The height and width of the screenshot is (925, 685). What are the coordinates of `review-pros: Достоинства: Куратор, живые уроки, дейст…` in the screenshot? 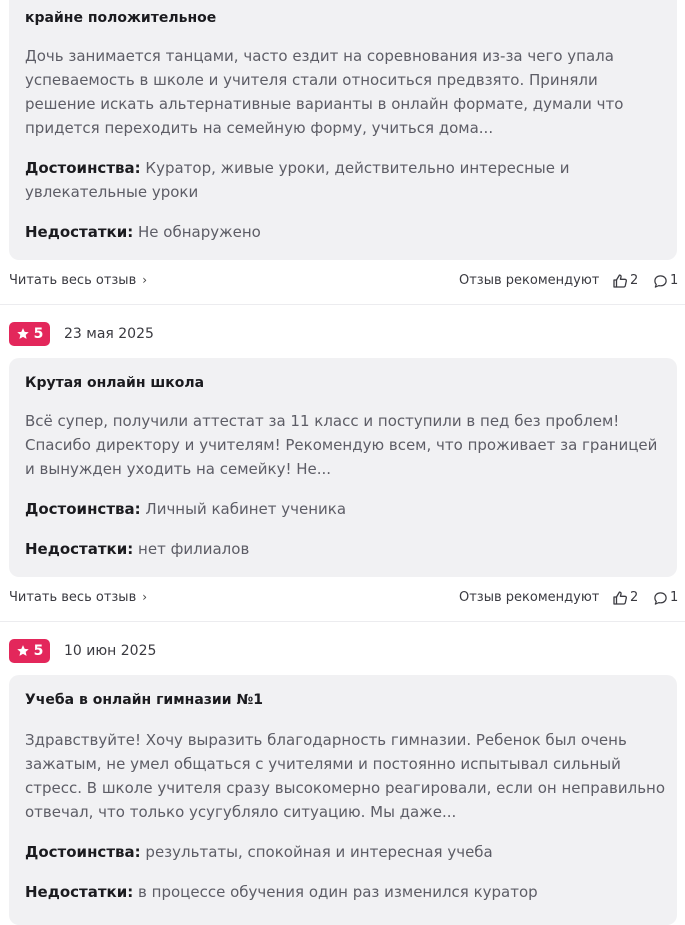 It's located at (345, 180).